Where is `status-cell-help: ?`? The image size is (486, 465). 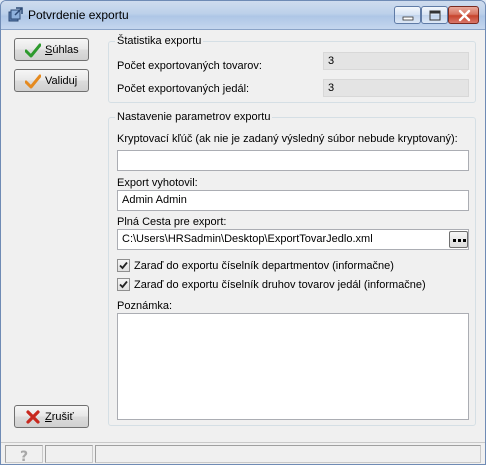 status-cell-help: ? is located at coordinates (24, 454).